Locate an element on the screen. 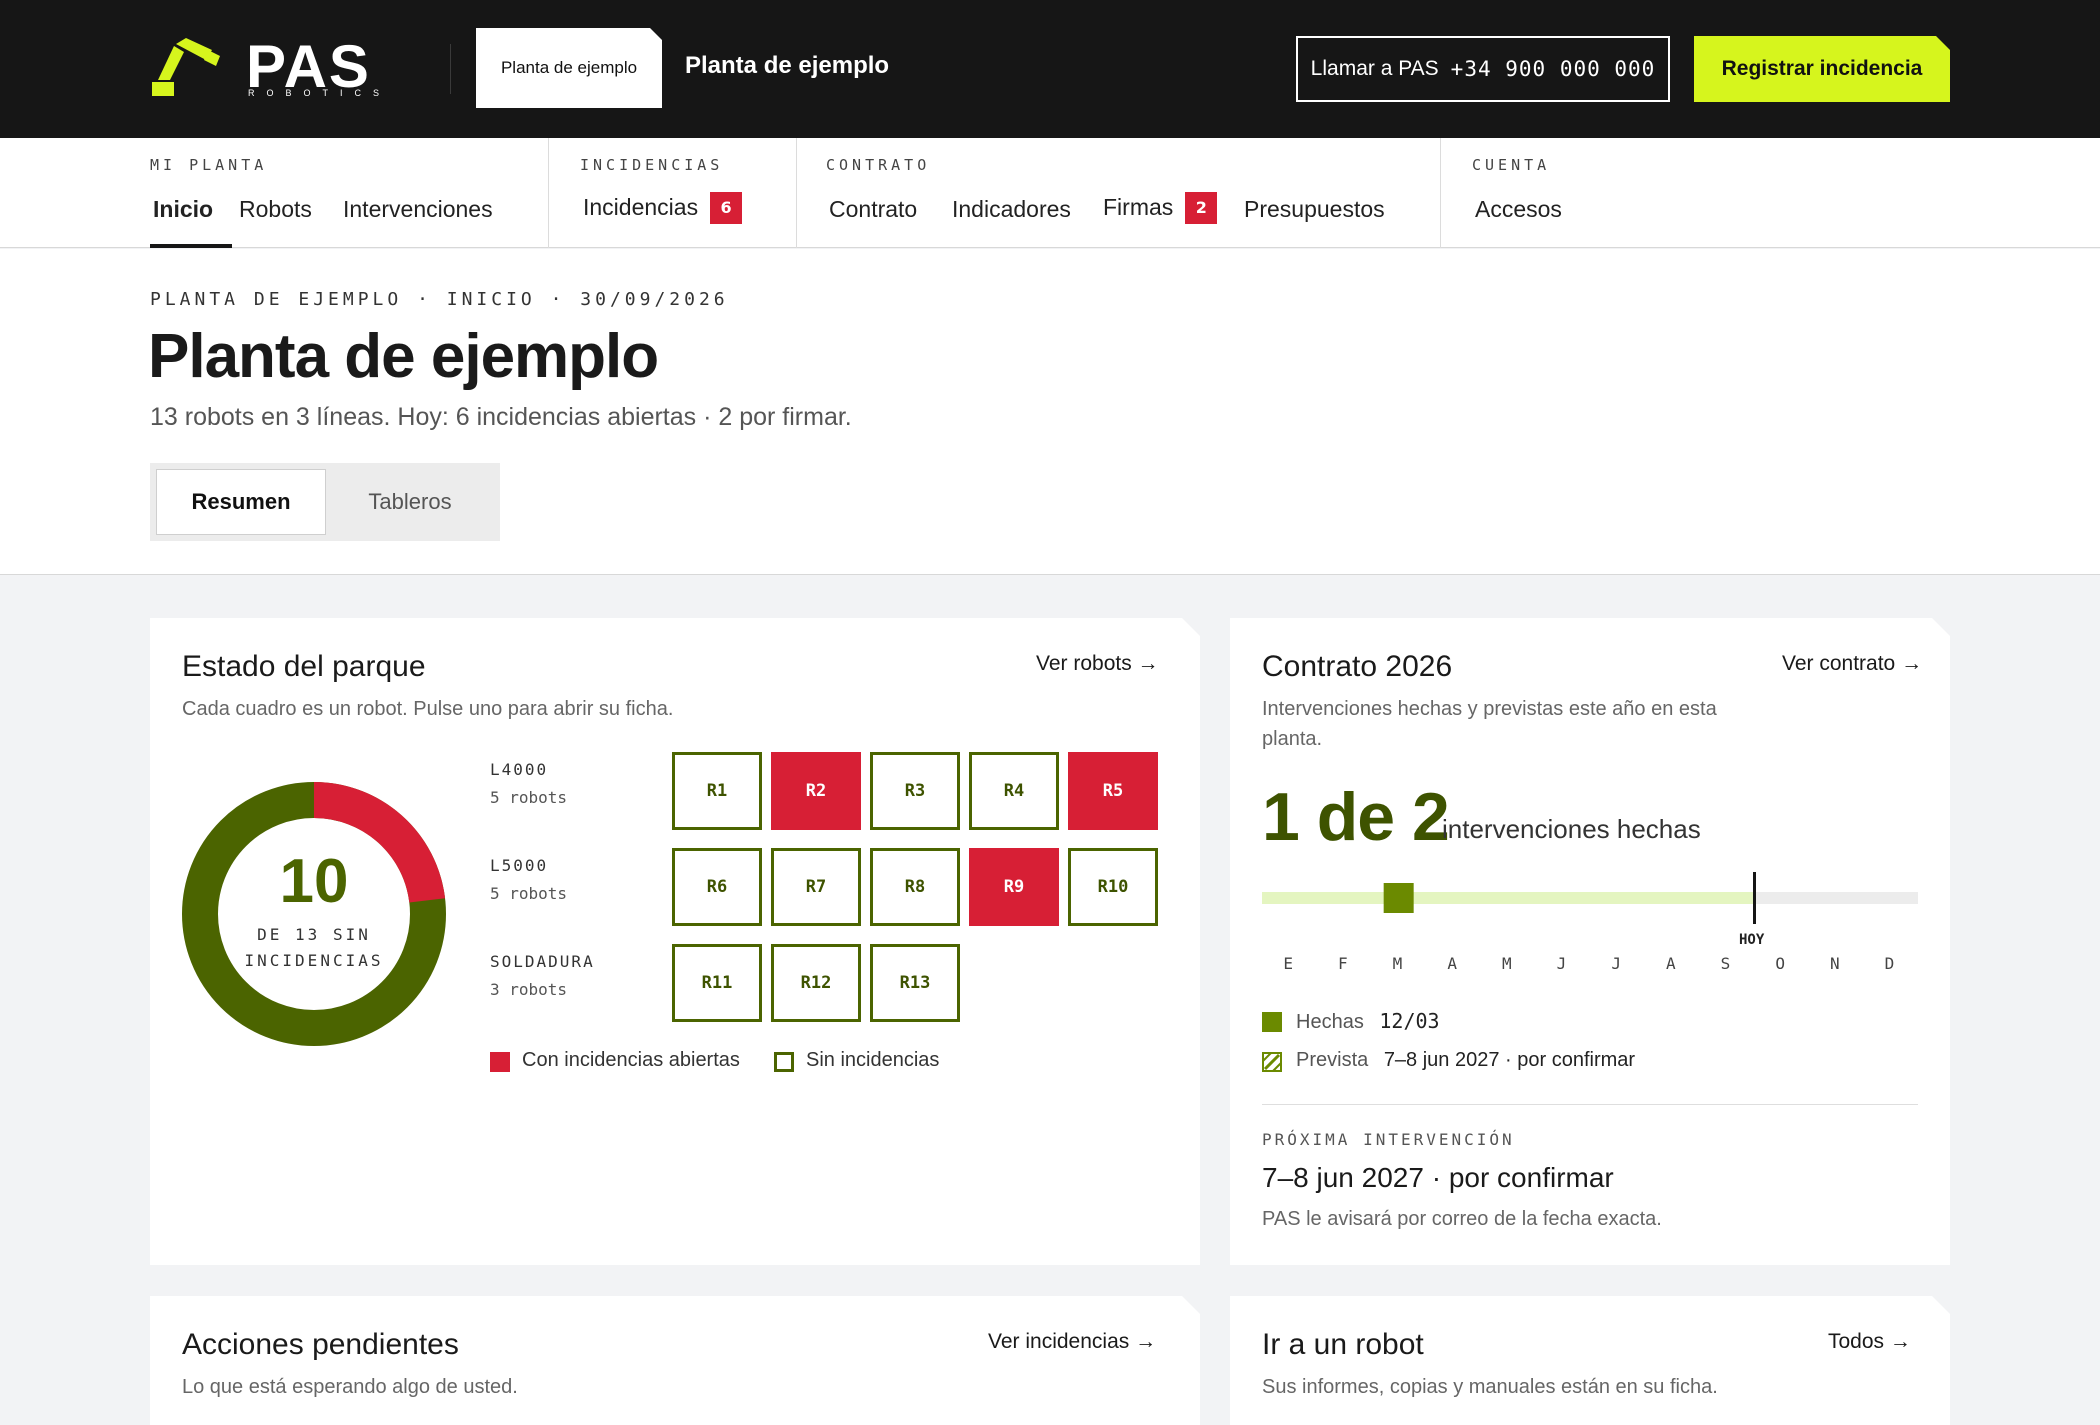  divider is located at coordinates (1590, 1104).